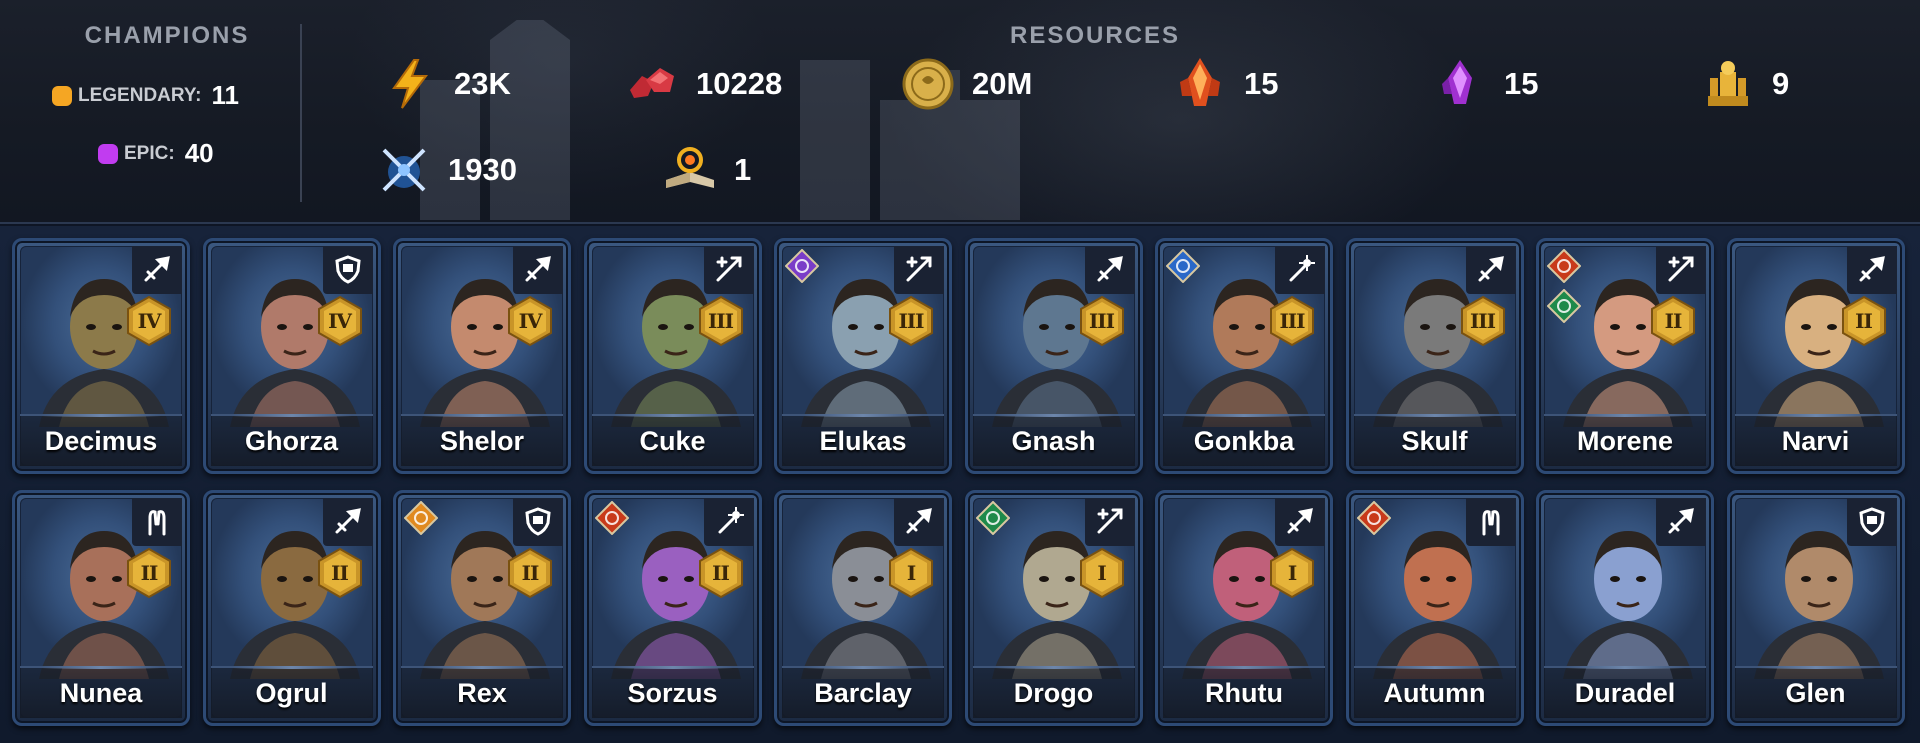 The width and height of the screenshot is (1920, 743). I want to click on epic-dot-icon, so click(108, 153).